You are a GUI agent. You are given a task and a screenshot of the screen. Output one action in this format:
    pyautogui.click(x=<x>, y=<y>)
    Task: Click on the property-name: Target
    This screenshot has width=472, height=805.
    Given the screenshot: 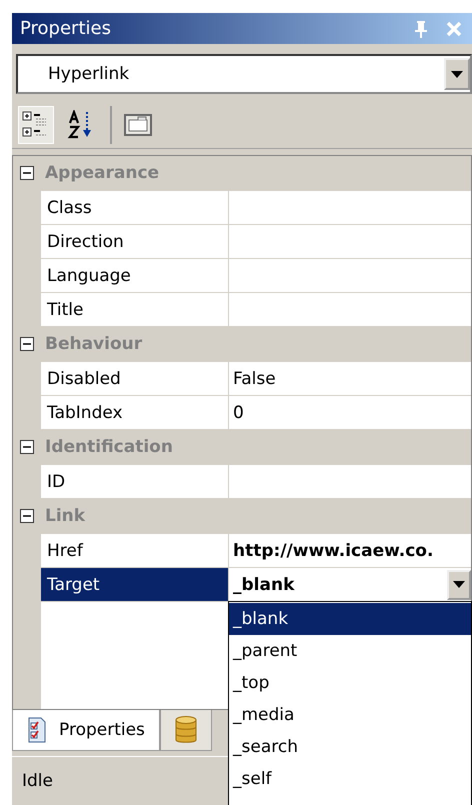 What is the action you would take?
    pyautogui.click(x=135, y=584)
    